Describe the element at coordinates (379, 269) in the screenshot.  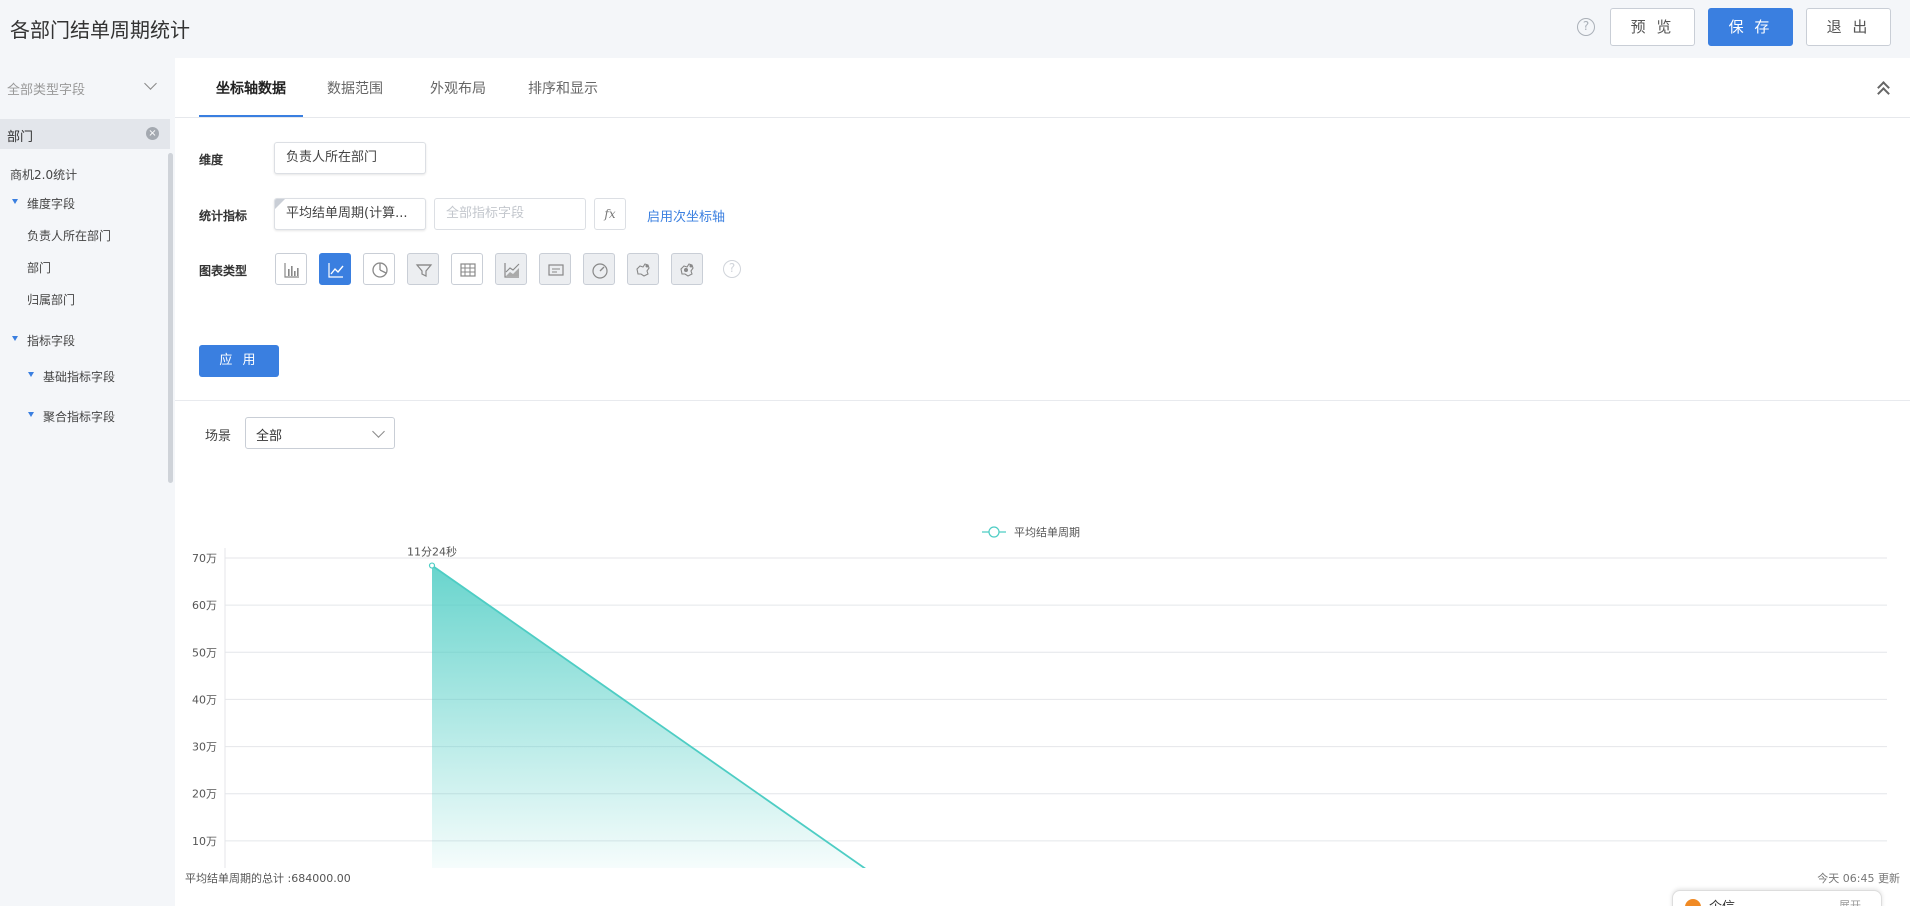
I see `pie-chart-icon` at that location.